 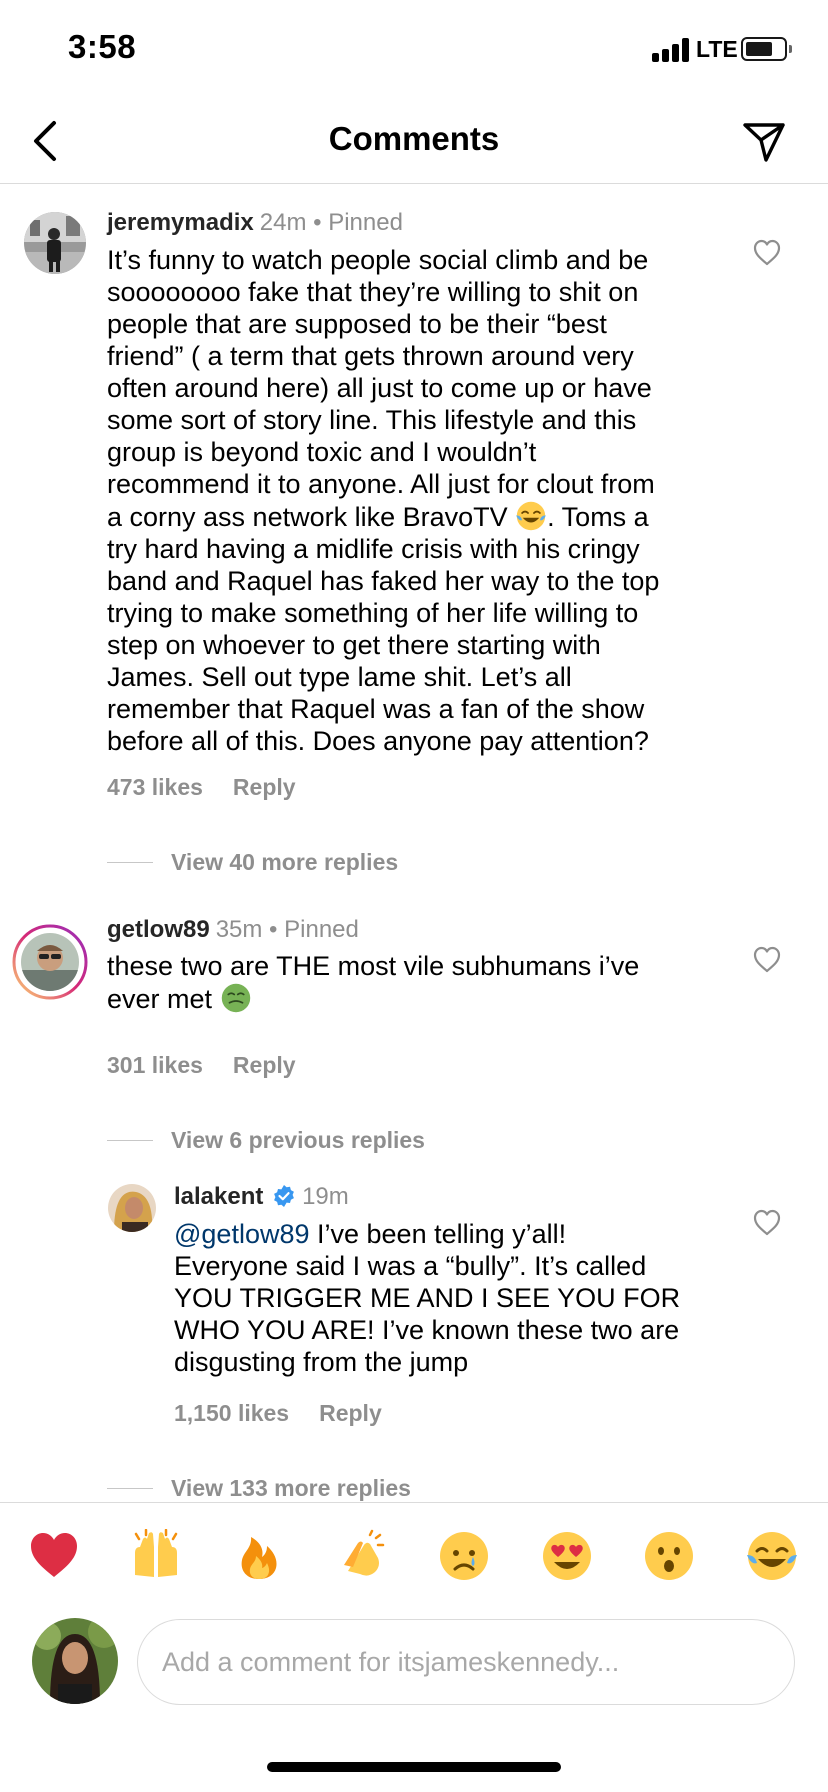 I want to click on comment-input-row, so click(x=414, y=1662).